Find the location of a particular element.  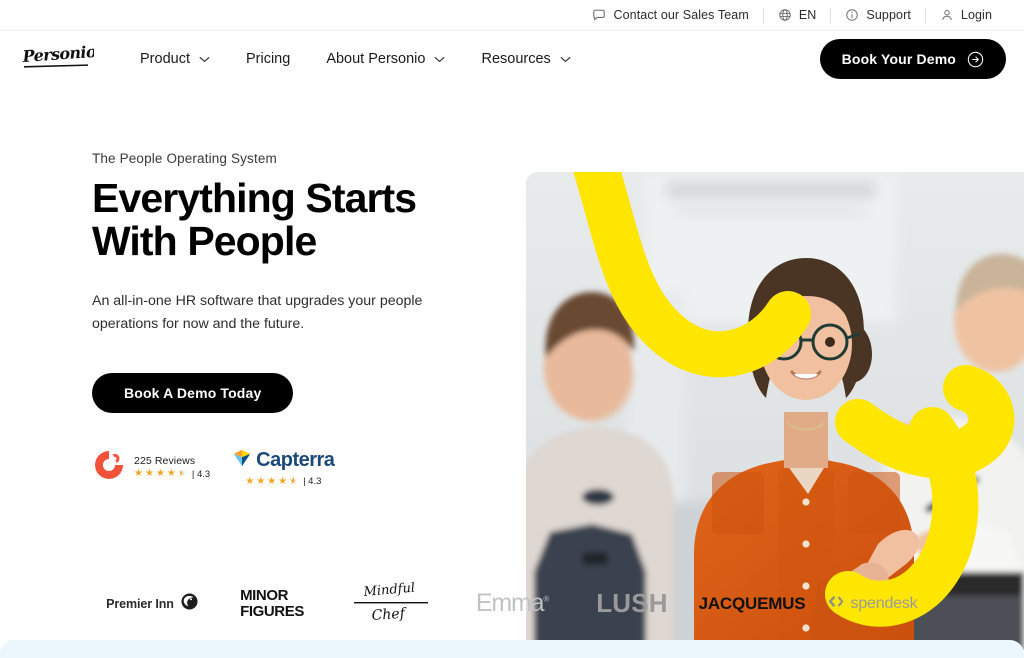

nav-item-about-personio: About Personio is located at coordinates (385, 59).